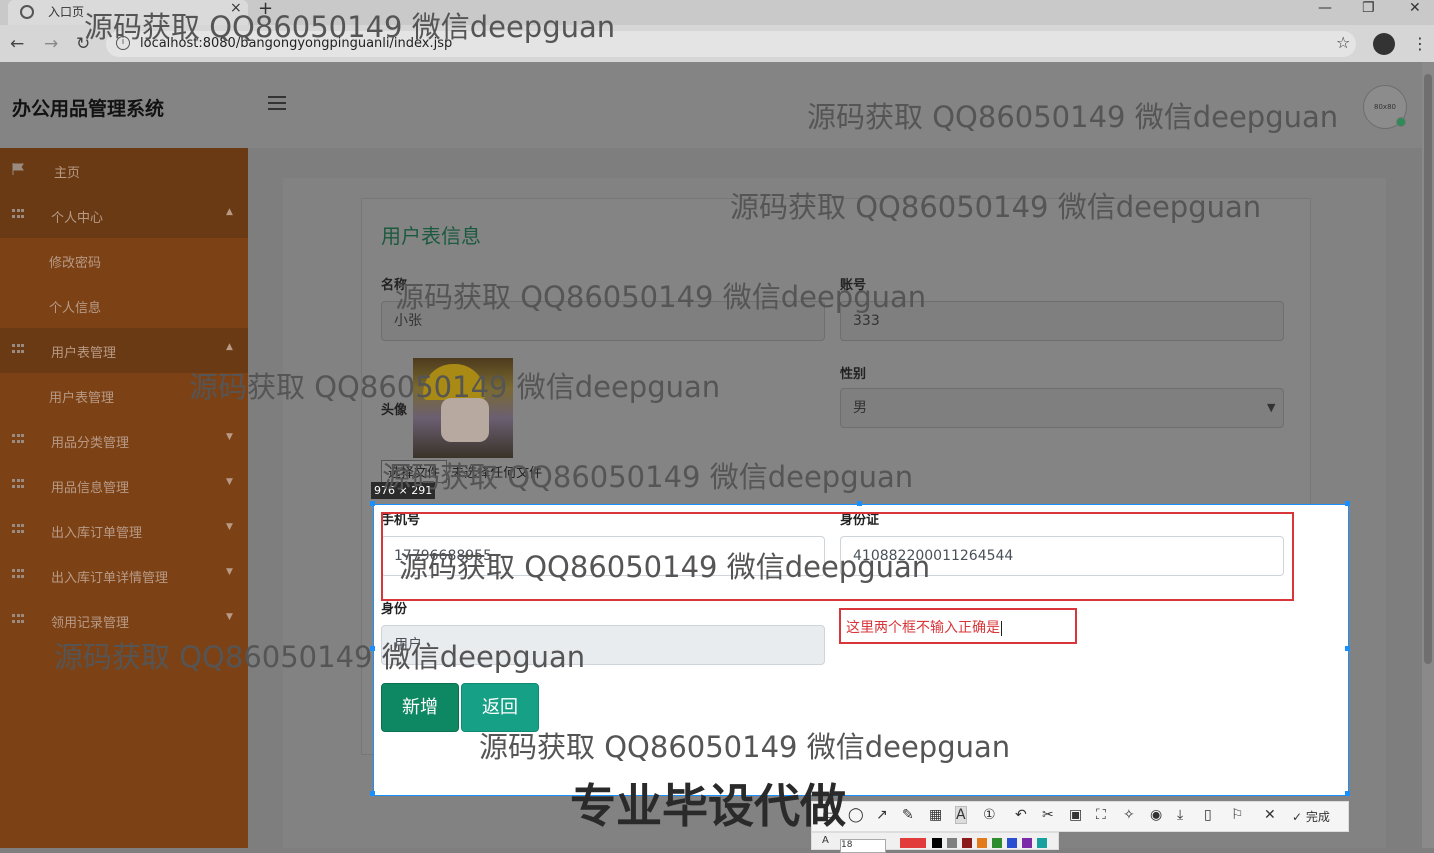 The width and height of the screenshot is (1434, 853). I want to click on gender-label: 性别, so click(853, 374).